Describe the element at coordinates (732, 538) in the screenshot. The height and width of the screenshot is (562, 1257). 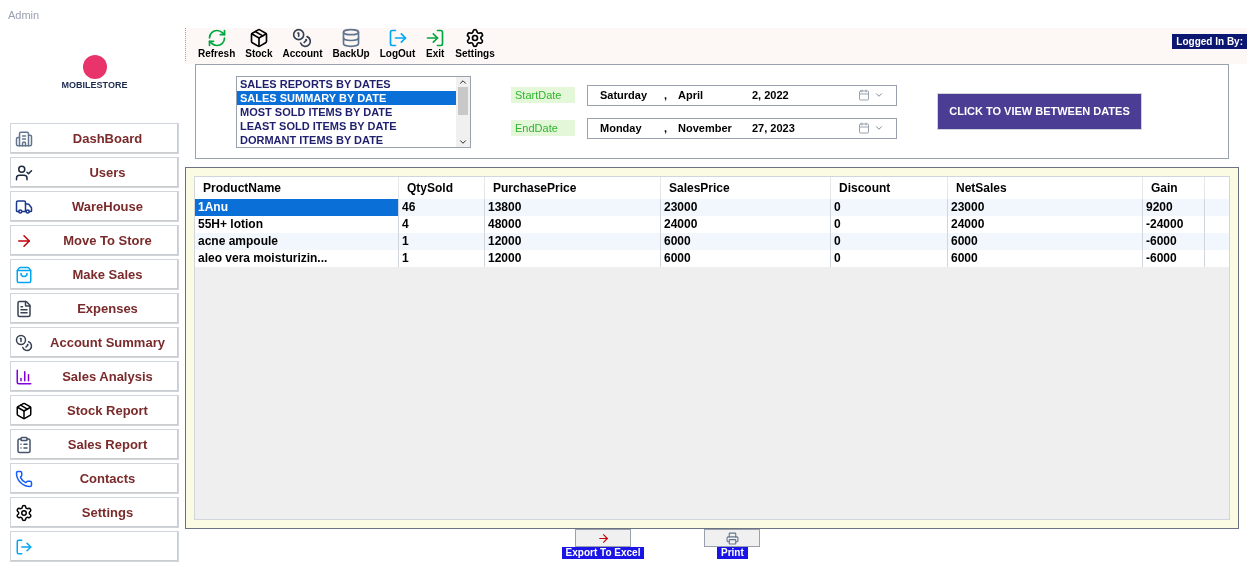
I see `printer-icon` at that location.